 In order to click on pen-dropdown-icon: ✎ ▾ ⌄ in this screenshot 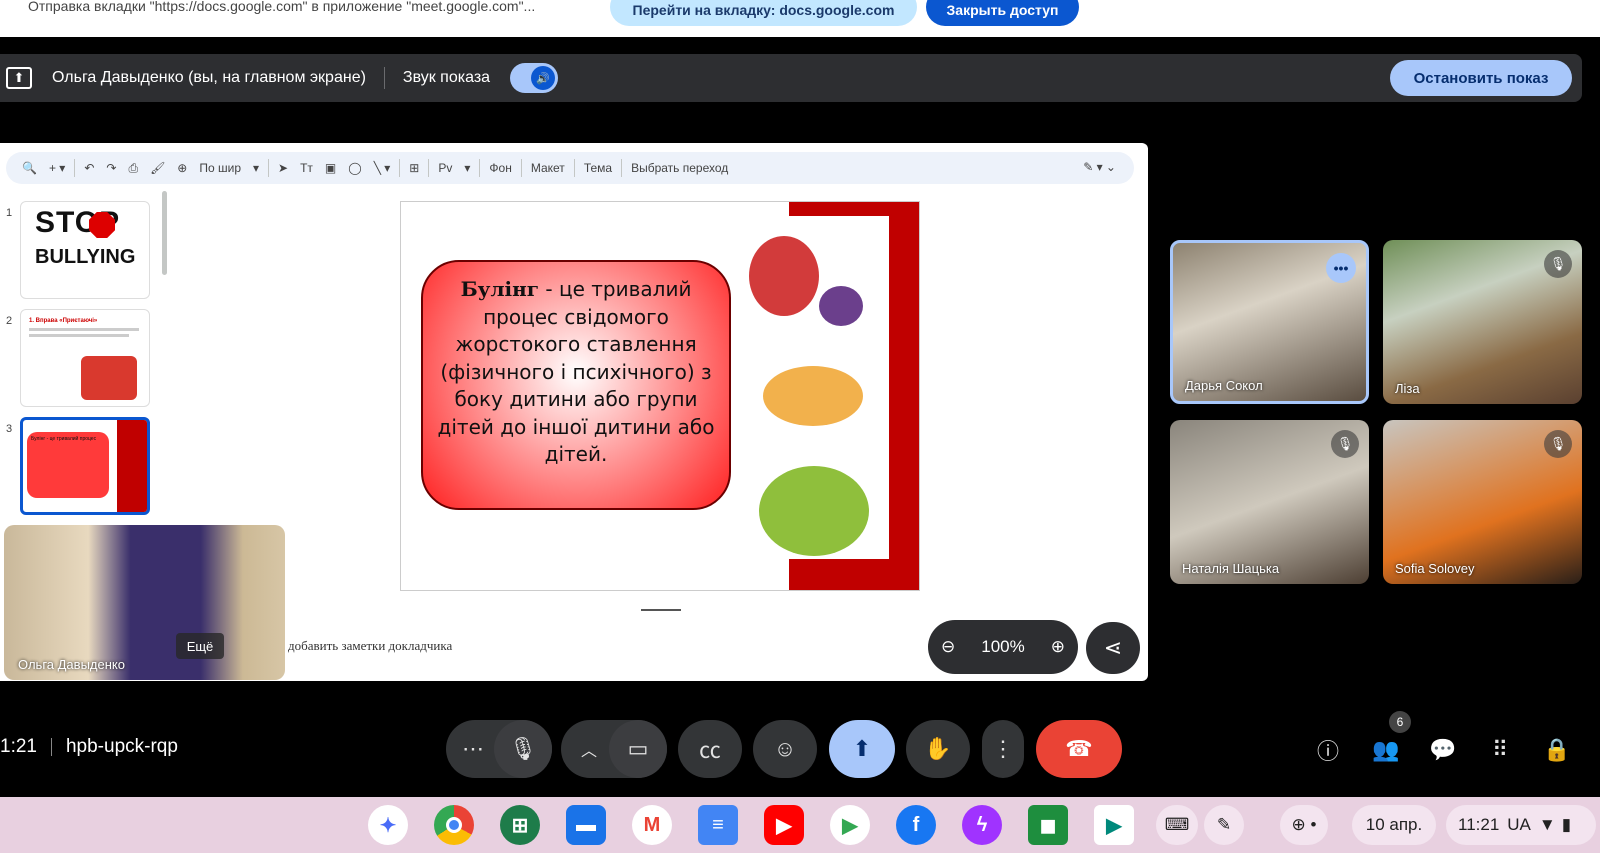, I will do `click(1099, 167)`.